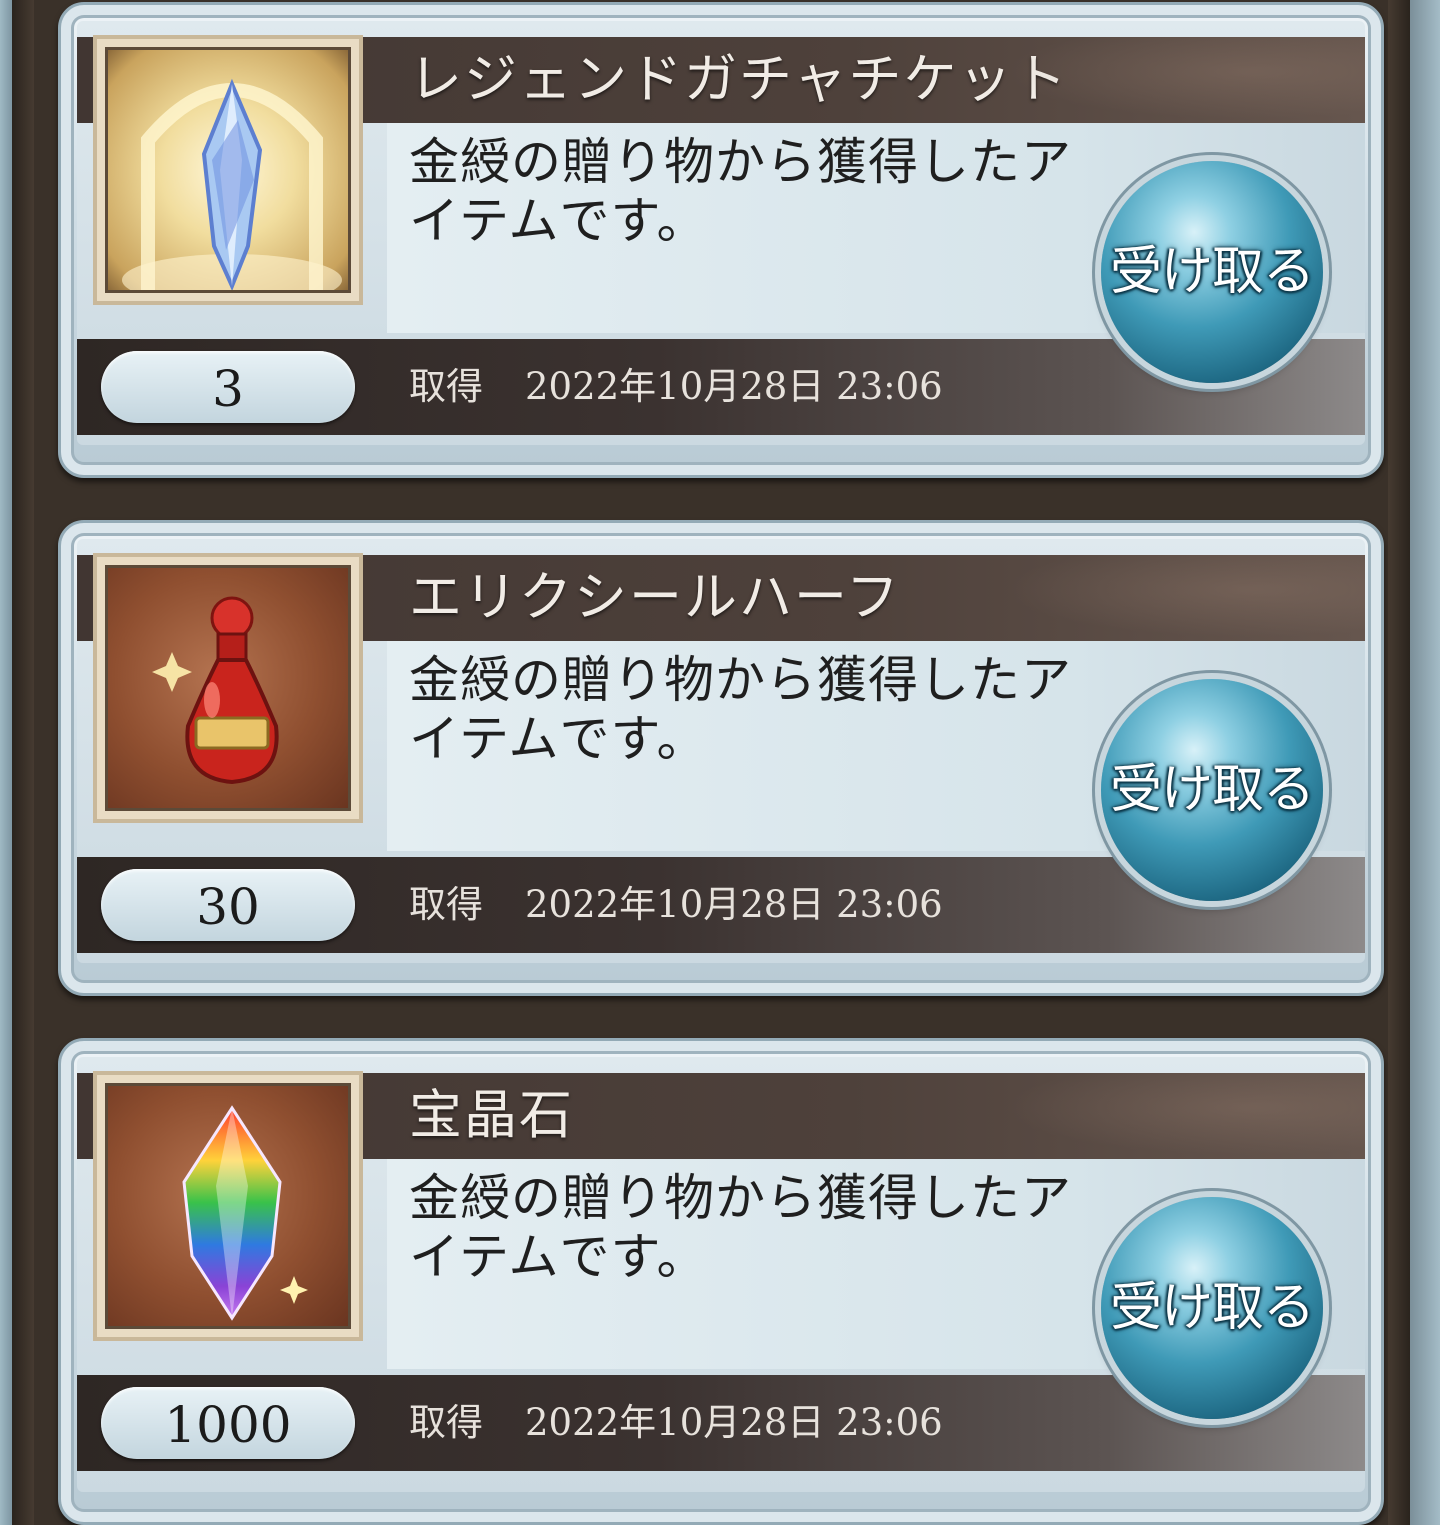 This screenshot has height=1525, width=1440. Describe the element at coordinates (655, 597) in the screenshot. I see `item-name: エリクシールハーフ` at that location.